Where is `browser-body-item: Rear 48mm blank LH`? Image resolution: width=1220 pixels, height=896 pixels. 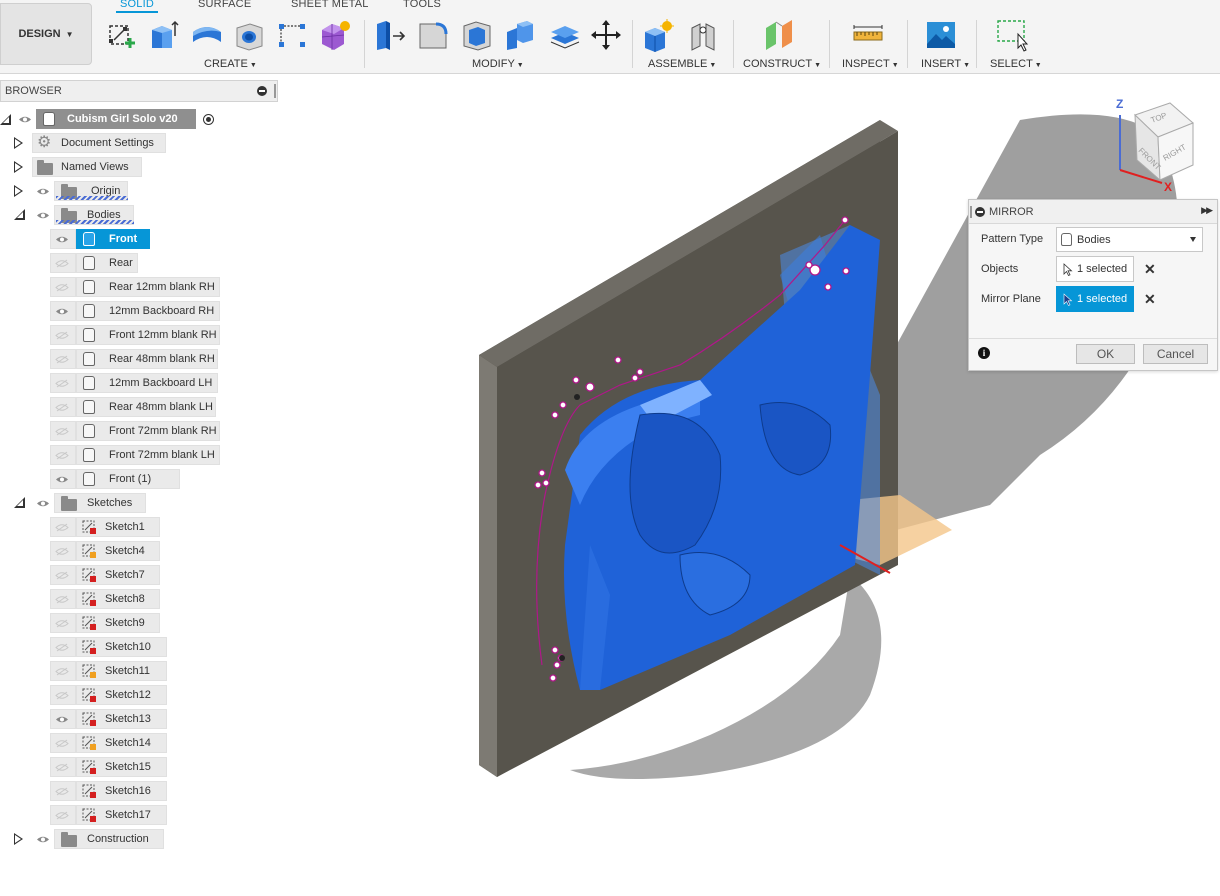
browser-body-item: Rear 48mm blank LH is located at coordinates (146, 407).